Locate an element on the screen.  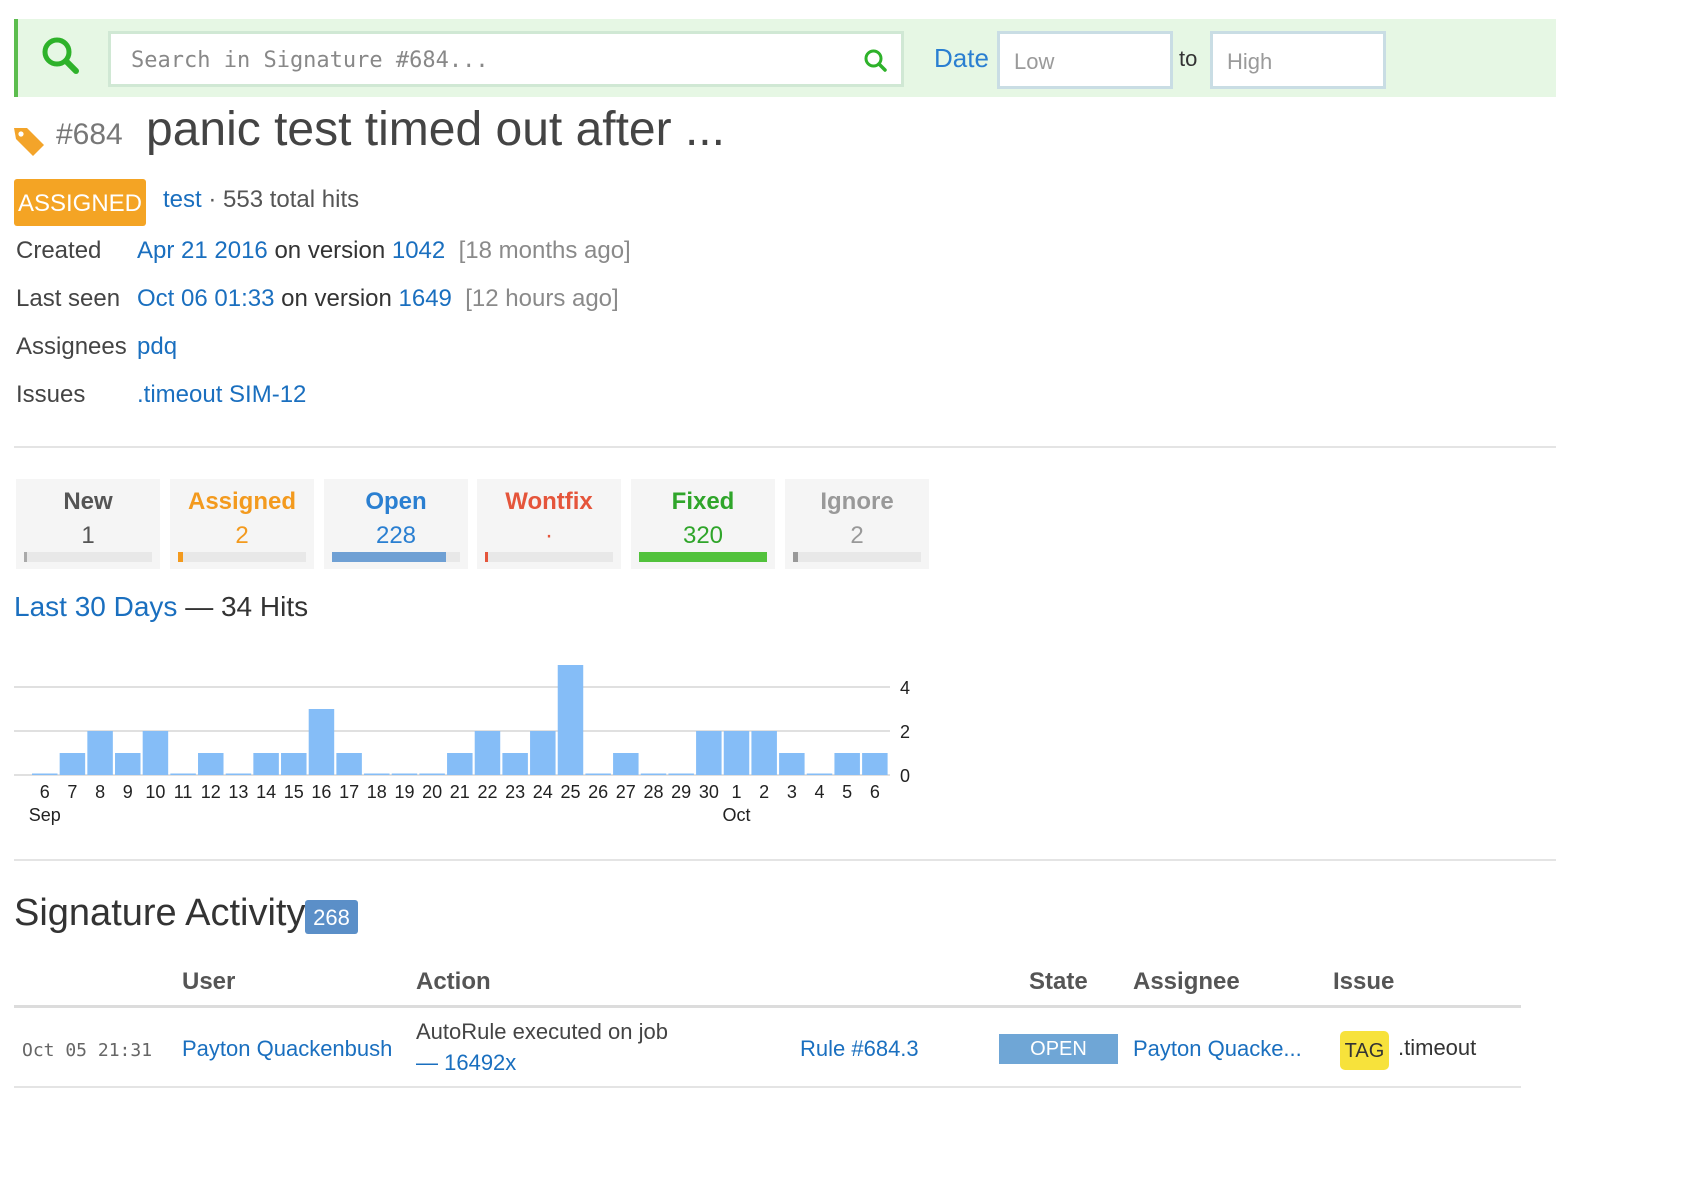
x-tick-label: 30 is located at coordinates (709, 792).